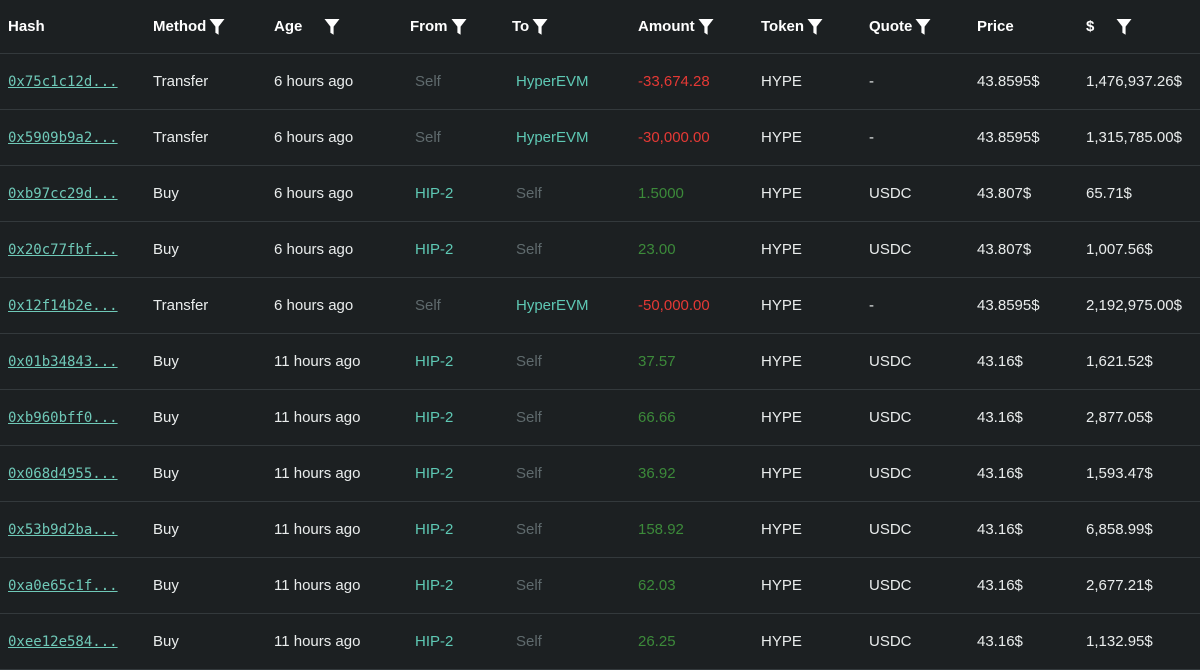  I want to click on method-value: Transfer, so click(181, 81).